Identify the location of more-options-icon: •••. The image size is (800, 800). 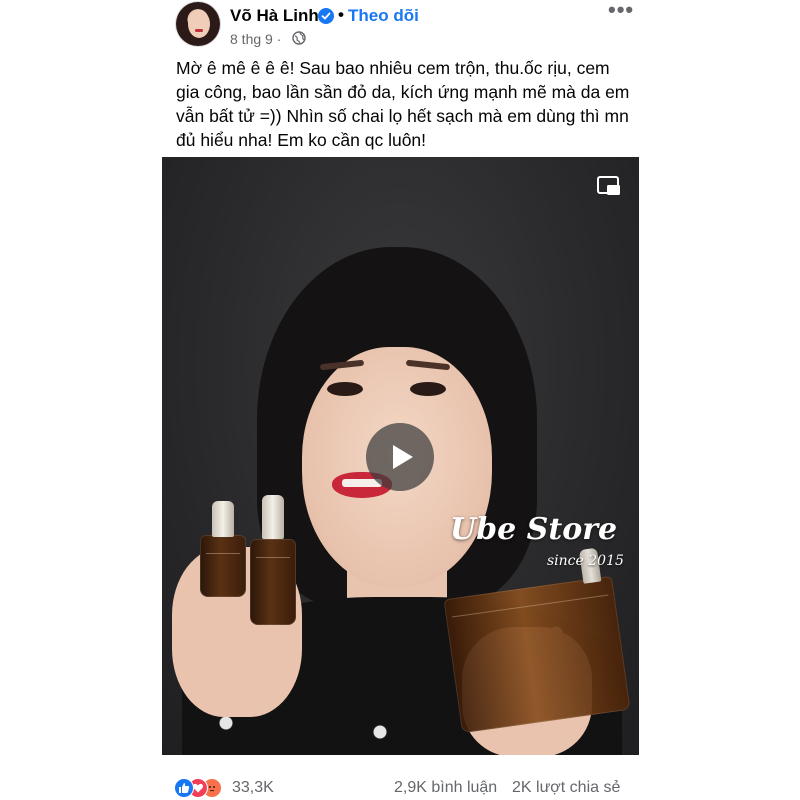
(621, 12).